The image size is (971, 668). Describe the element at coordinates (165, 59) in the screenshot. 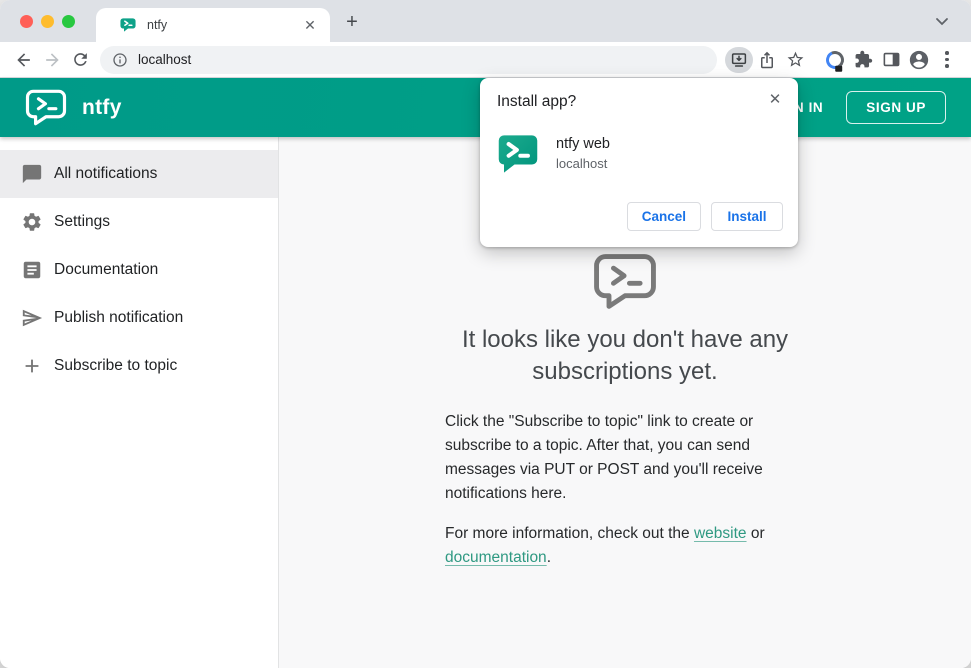

I see `url-text: localhost` at that location.